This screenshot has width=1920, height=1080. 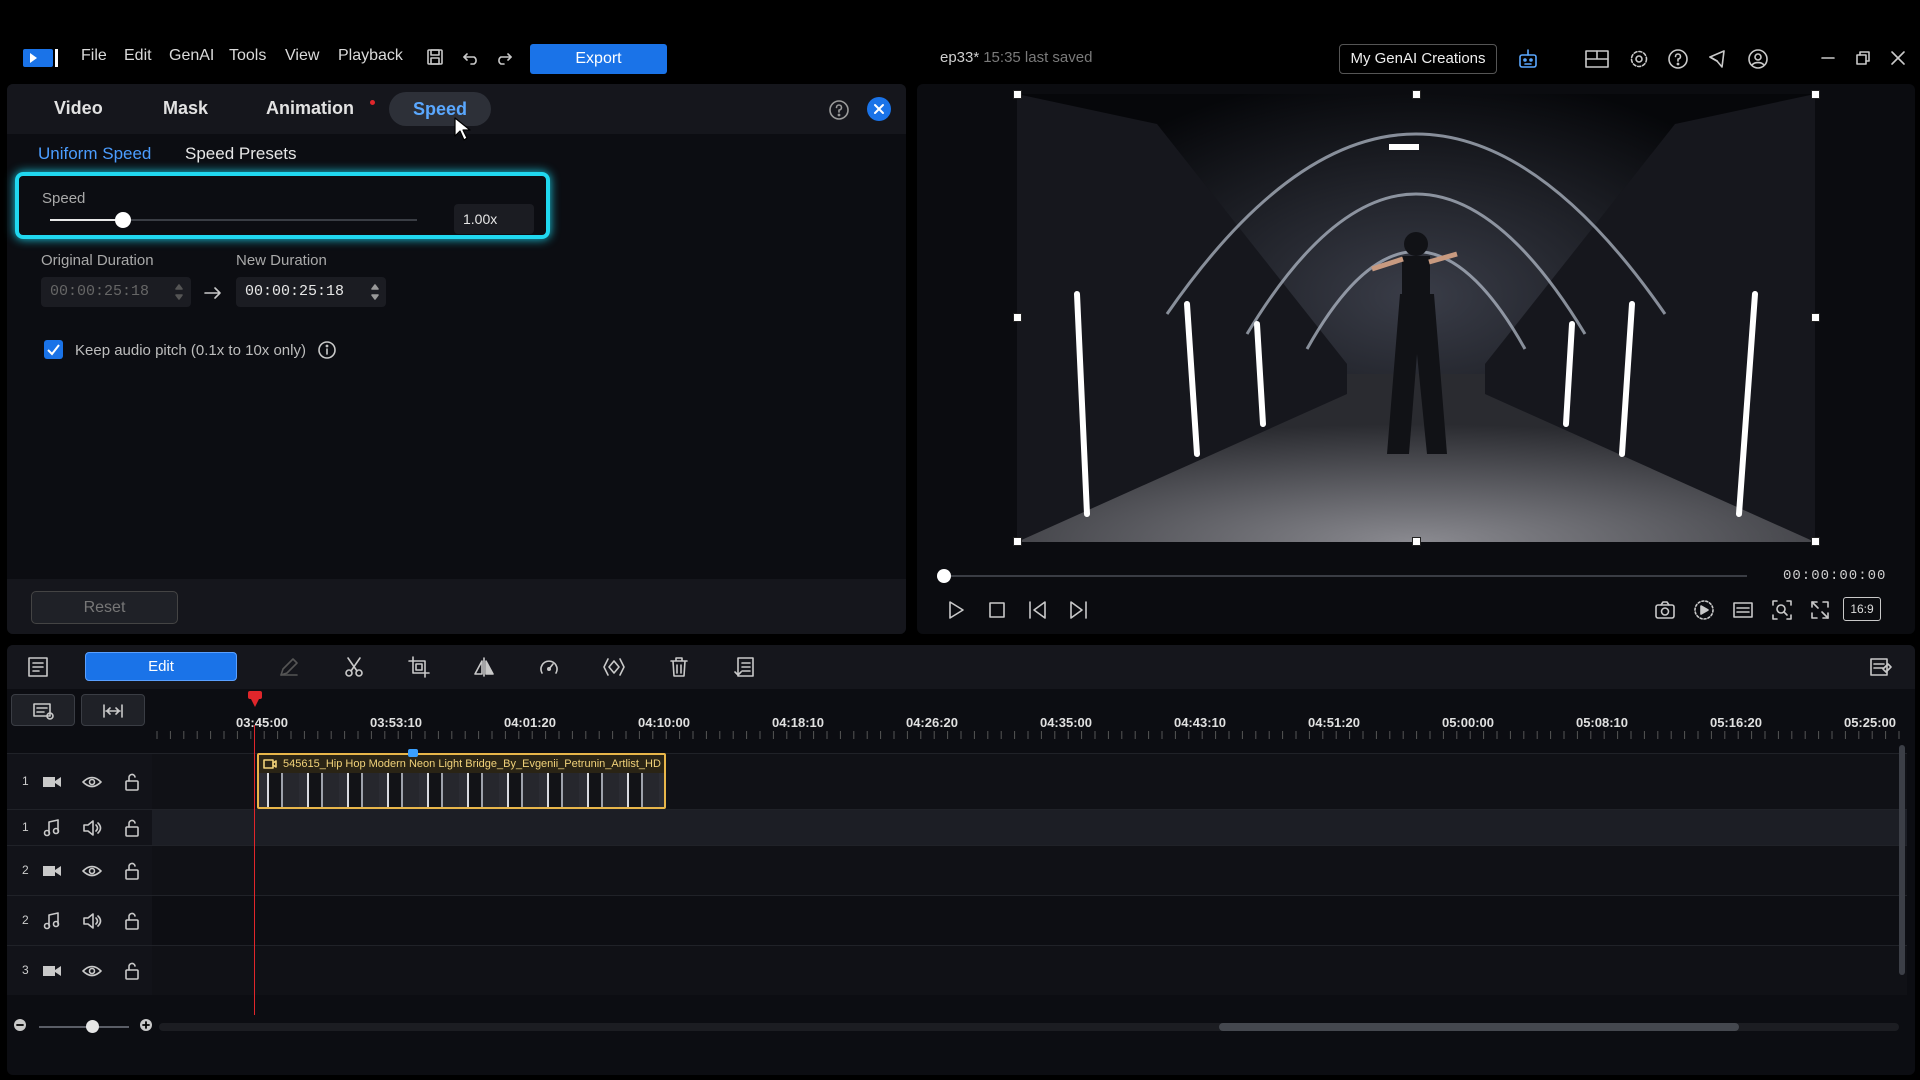 What do you see at coordinates (302, 56) in the screenshot?
I see `menu-view: View` at bounding box center [302, 56].